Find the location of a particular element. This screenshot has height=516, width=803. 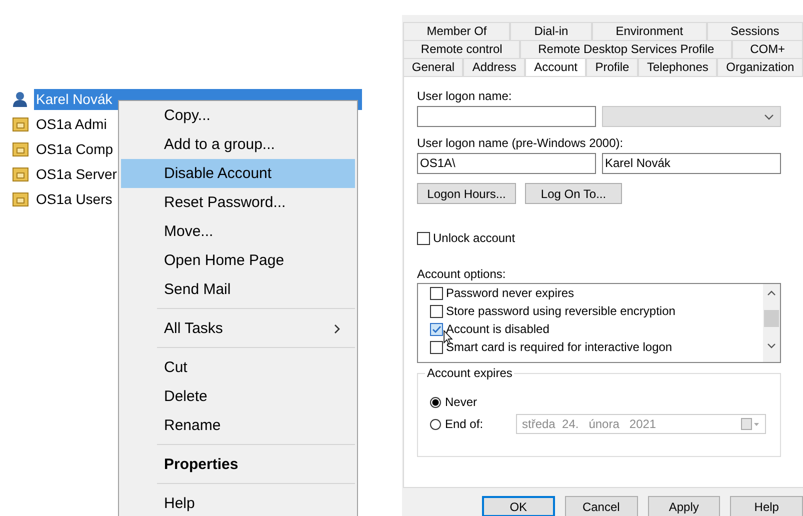

field-label: User logon name (pre-Windows 2000): is located at coordinates (520, 143).